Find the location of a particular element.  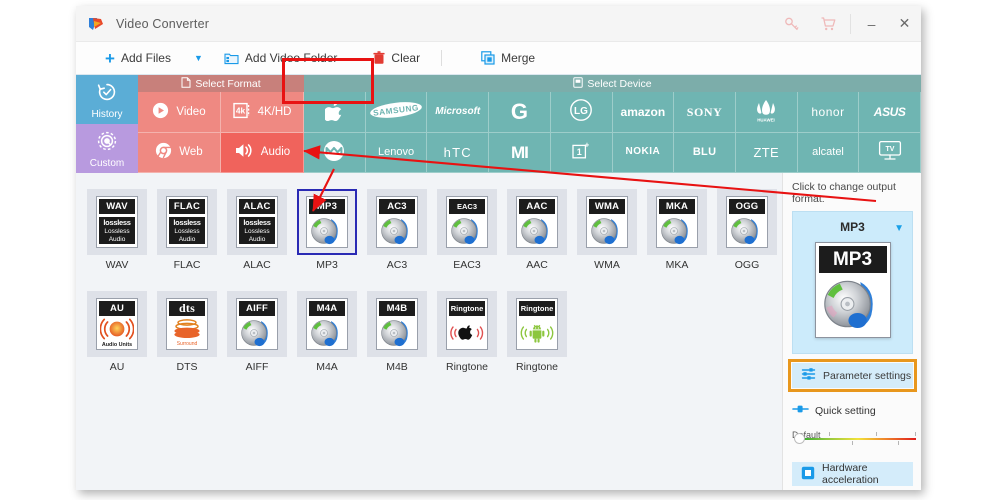

format-tab-audio: Audio is located at coordinates (262, 152).